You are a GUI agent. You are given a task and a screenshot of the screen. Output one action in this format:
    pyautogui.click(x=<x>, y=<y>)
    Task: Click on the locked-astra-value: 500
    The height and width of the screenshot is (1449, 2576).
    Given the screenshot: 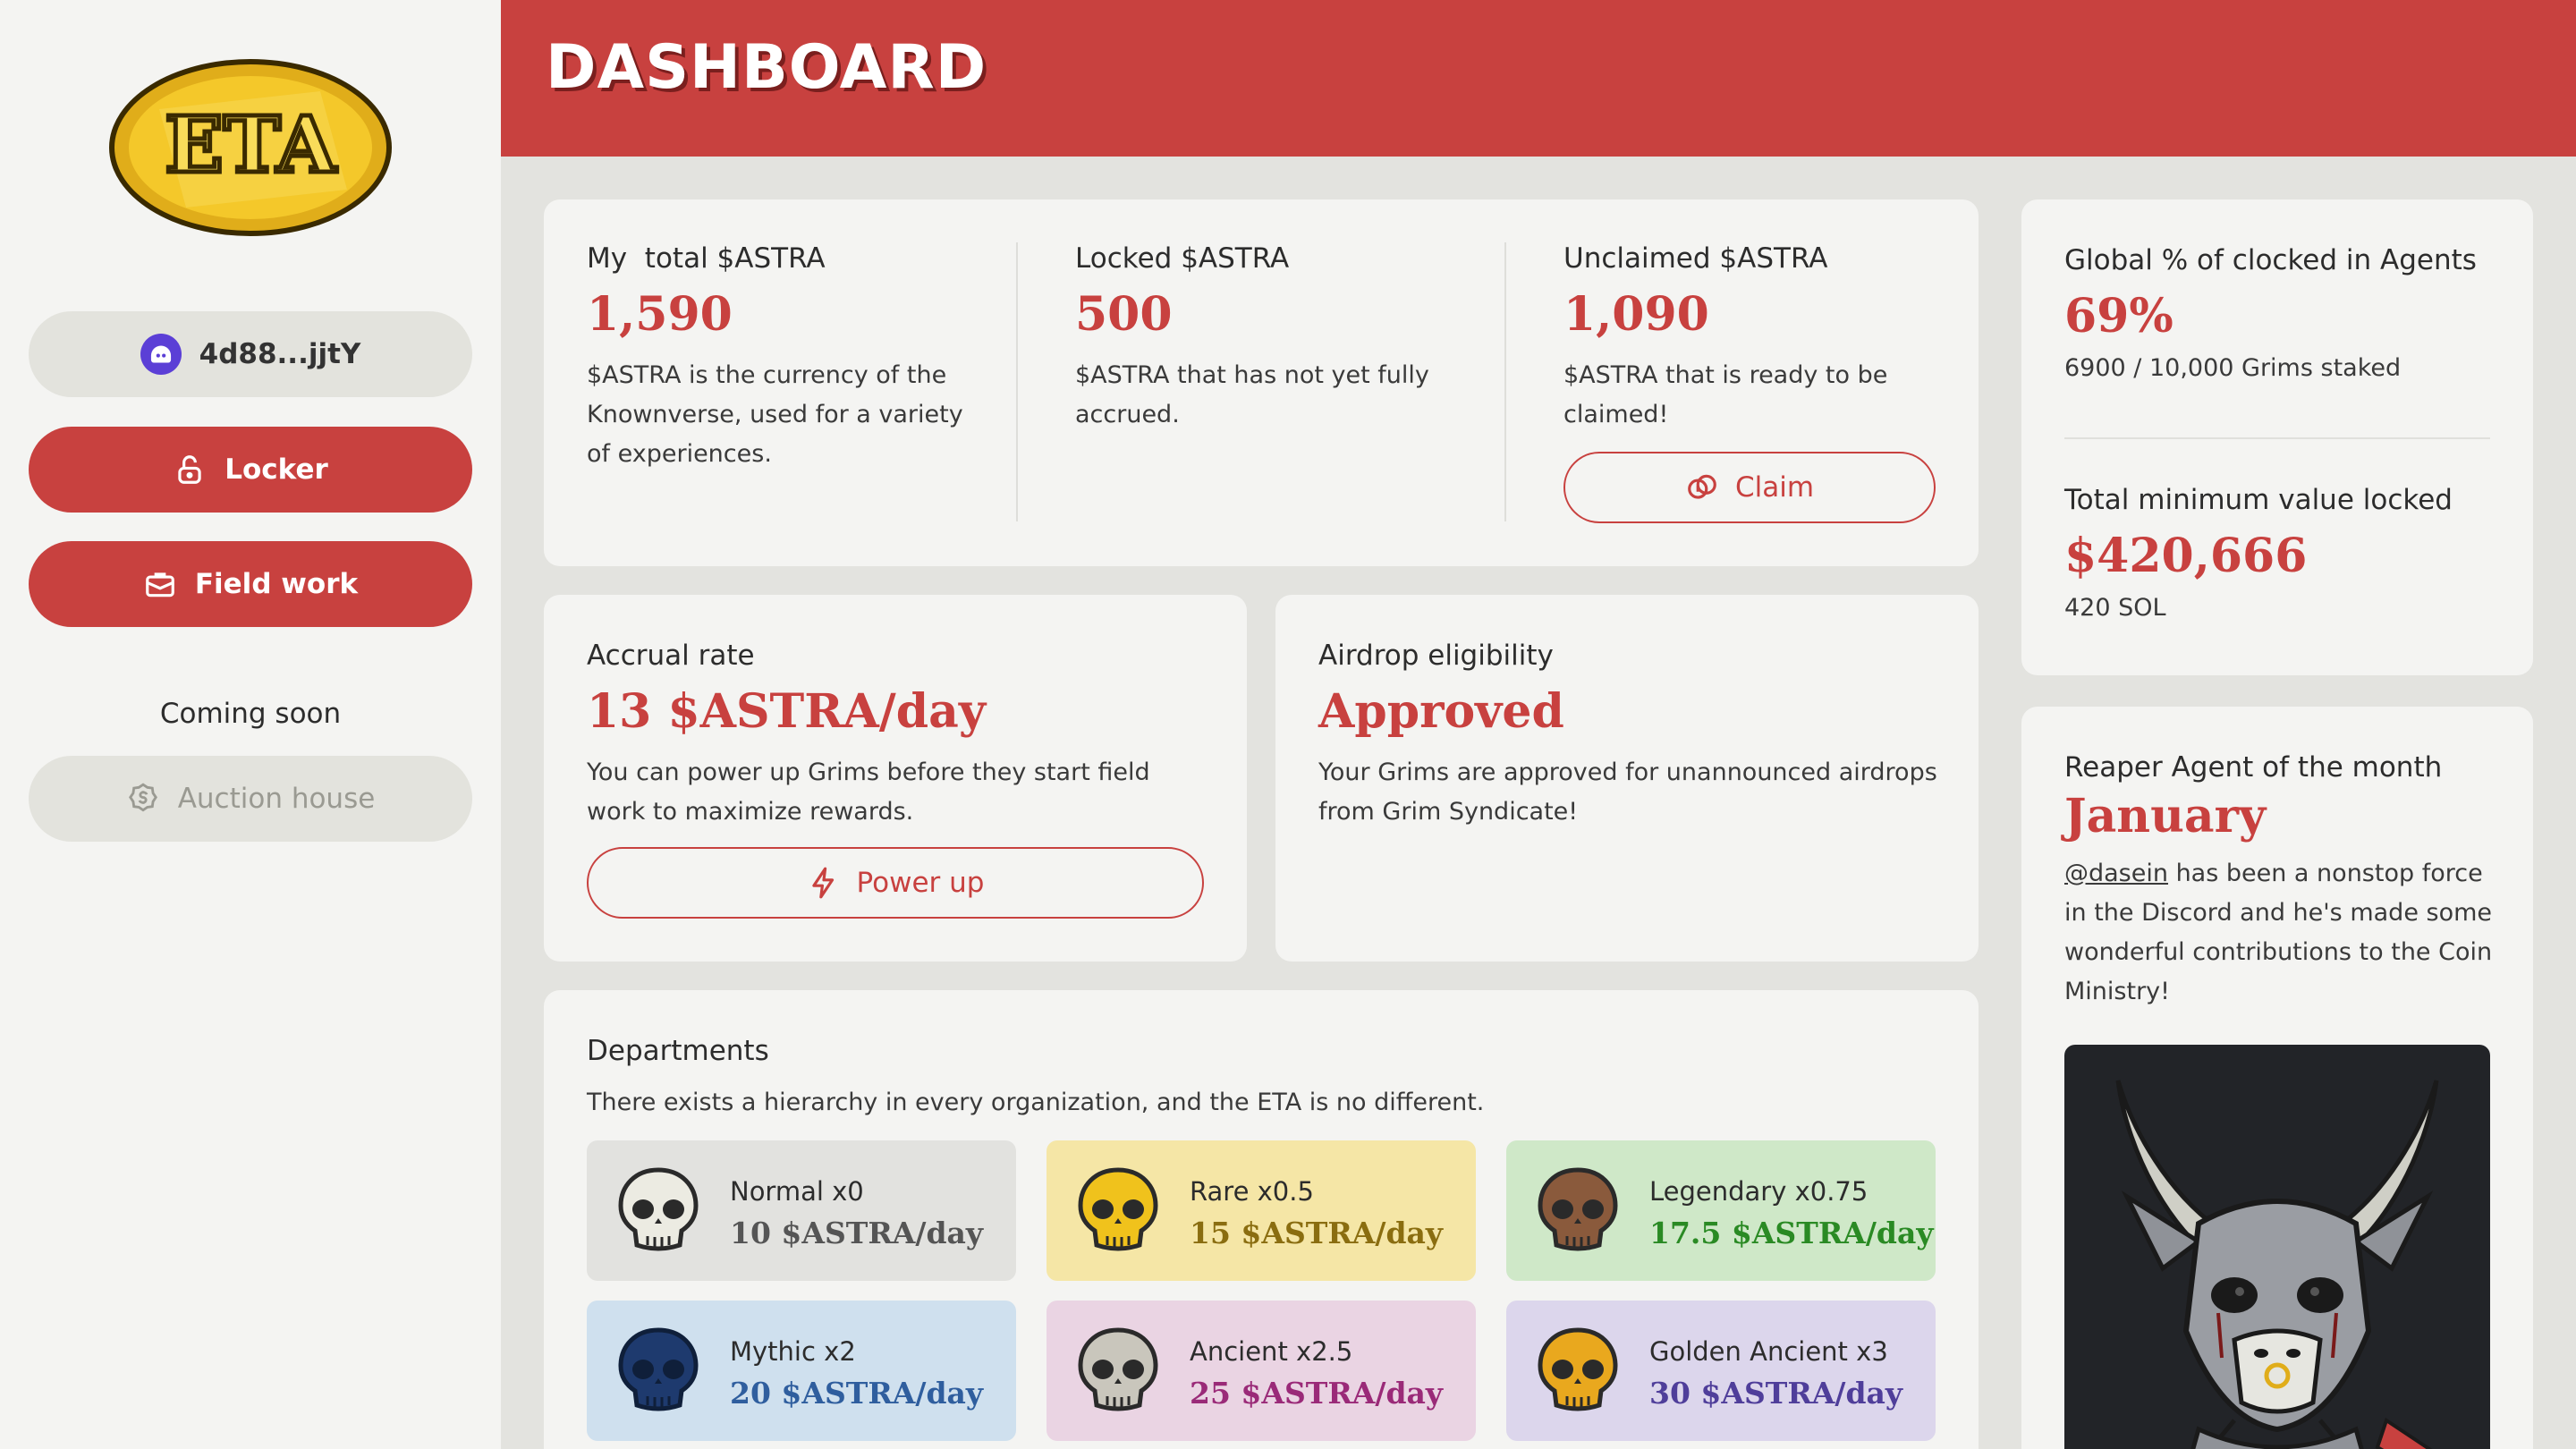 What is the action you would take?
    pyautogui.click(x=1124, y=314)
    